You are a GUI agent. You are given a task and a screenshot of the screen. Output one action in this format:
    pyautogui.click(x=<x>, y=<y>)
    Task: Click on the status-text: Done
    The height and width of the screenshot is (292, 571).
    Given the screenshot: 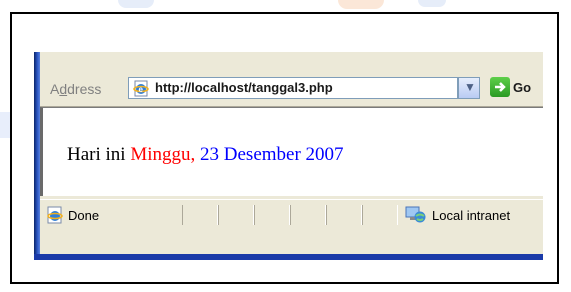 What is the action you would take?
    pyautogui.click(x=84, y=215)
    